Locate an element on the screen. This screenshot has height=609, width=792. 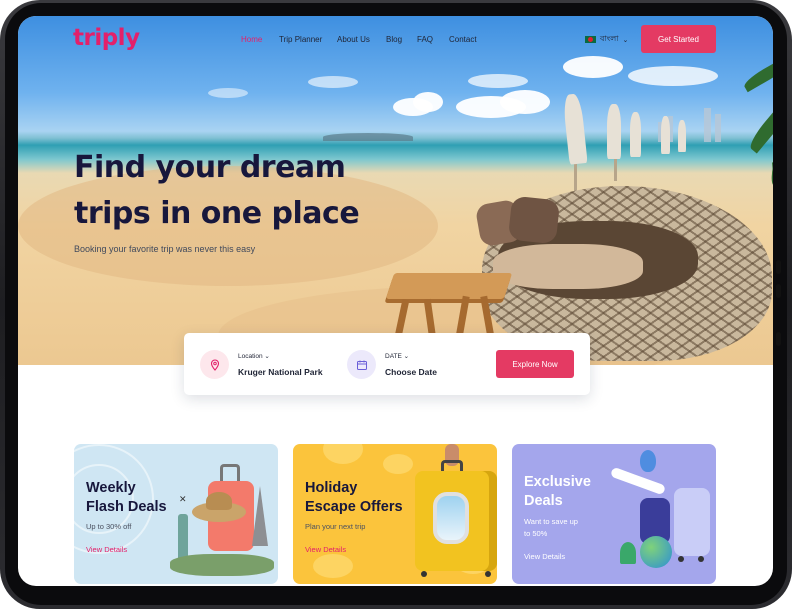
card-title-line: Escape Offers is located at coordinates (354, 507).